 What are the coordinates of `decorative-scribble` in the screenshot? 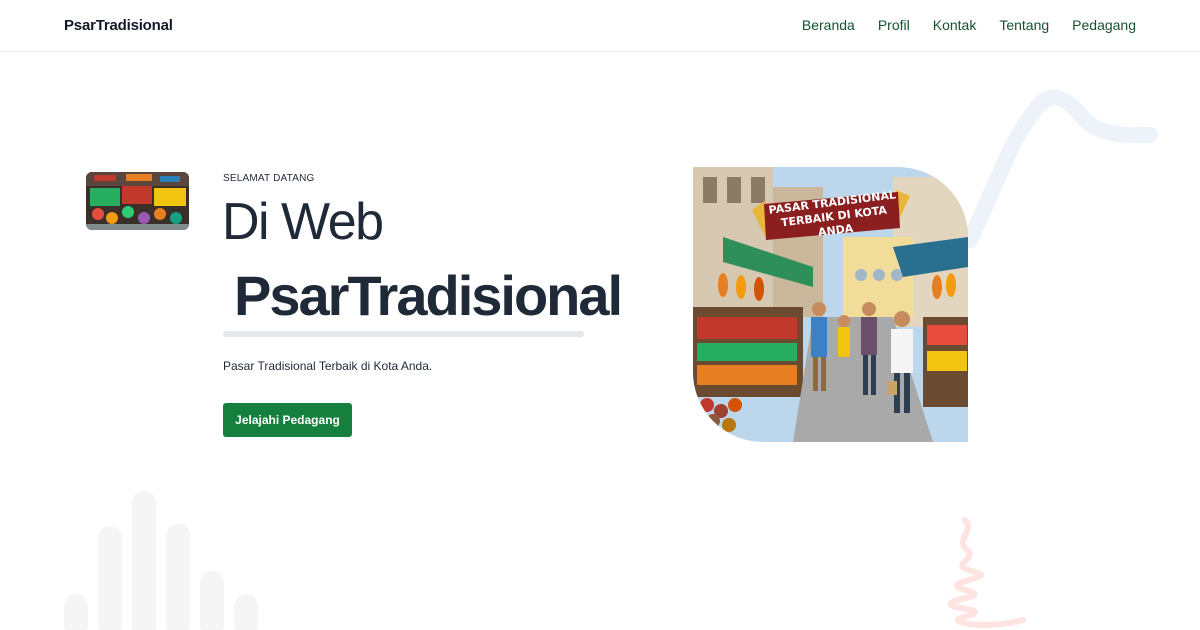 It's located at (986, 572).